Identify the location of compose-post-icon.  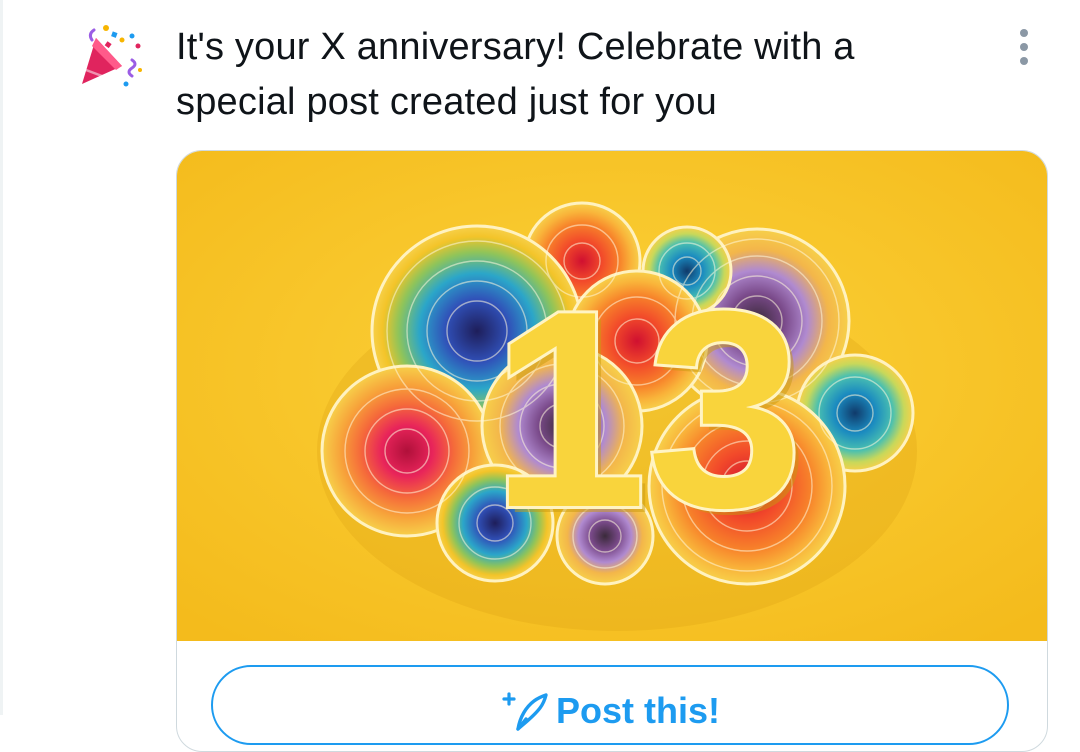
(525, 711).